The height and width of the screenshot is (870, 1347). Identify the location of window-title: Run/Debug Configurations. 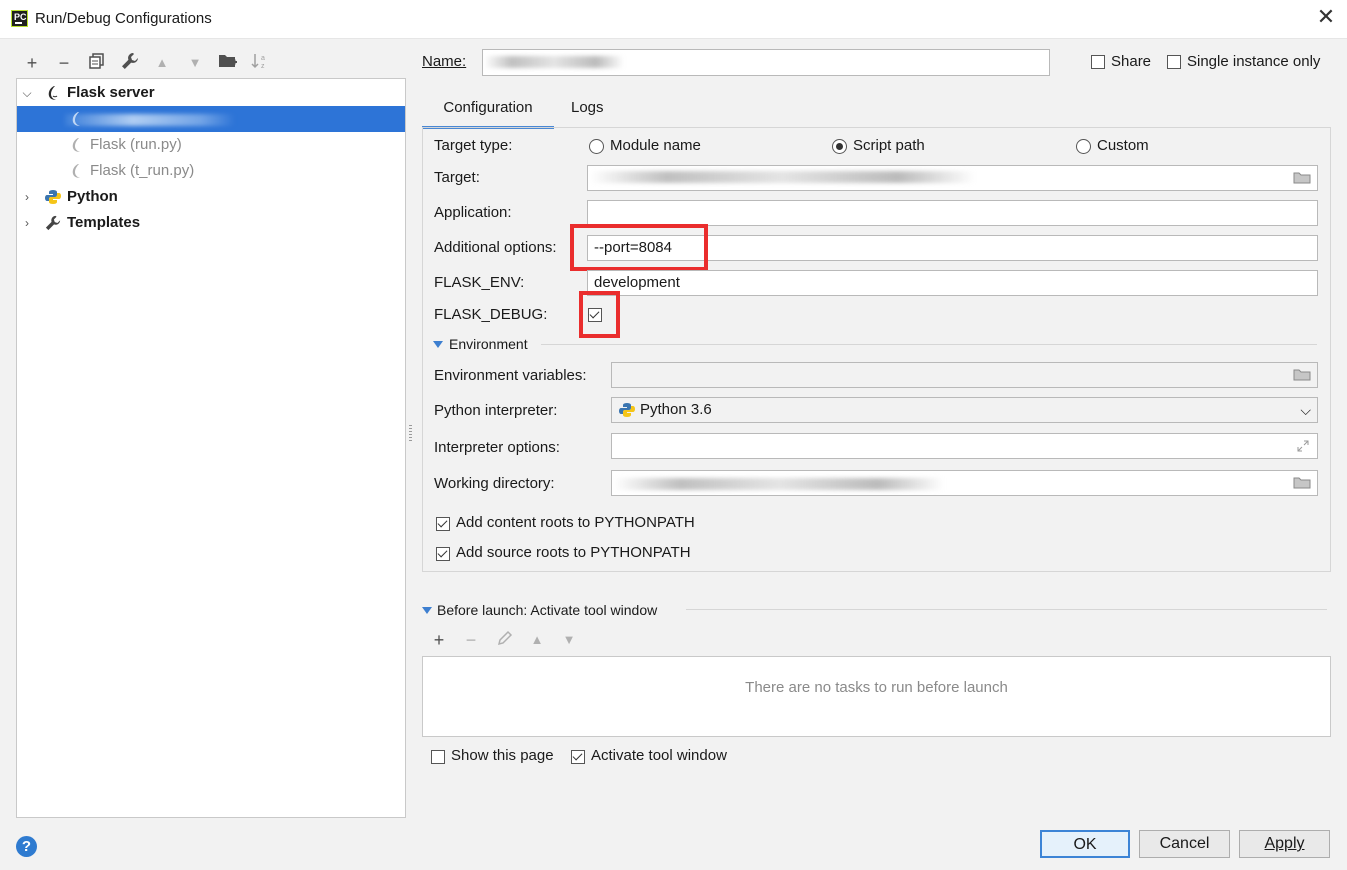
(123, 18).